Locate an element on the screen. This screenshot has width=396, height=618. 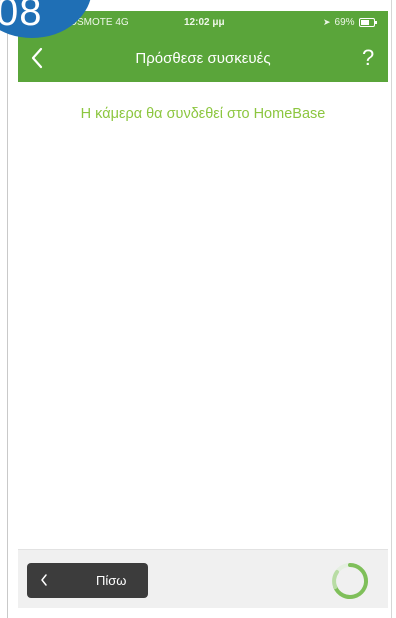
page-title: Πρόσθεσε συσκευές is located at coordinates (203, 58).